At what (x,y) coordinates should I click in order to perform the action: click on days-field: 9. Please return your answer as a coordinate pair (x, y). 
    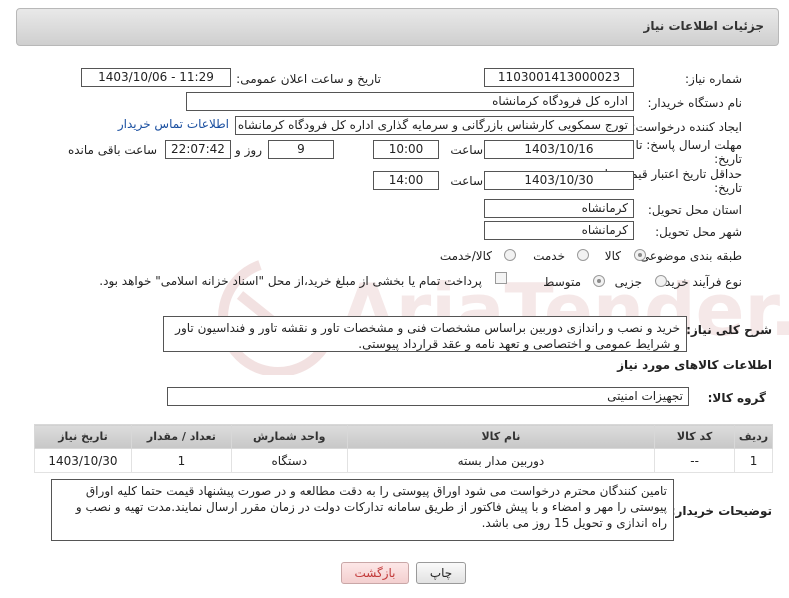
    Looking at the image, I should click on (301, 149).